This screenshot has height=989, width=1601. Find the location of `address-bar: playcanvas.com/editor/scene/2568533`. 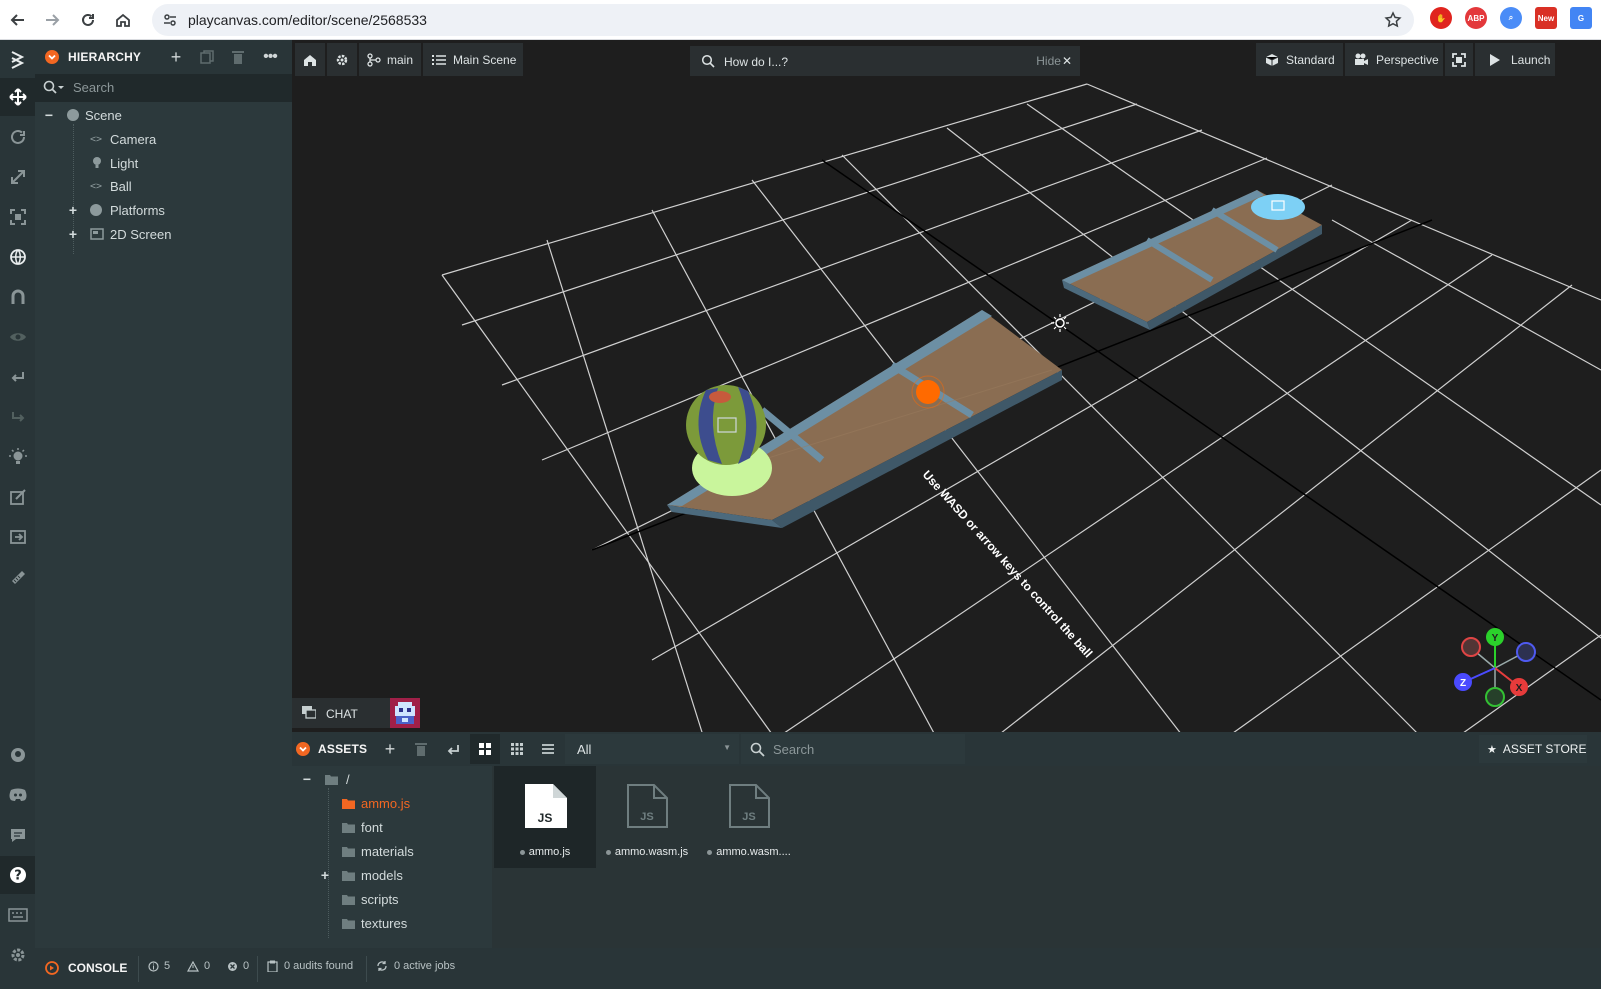

address-bar: playcanvas.com/editor/scene/2568533 is located at coordinates (783, 20).